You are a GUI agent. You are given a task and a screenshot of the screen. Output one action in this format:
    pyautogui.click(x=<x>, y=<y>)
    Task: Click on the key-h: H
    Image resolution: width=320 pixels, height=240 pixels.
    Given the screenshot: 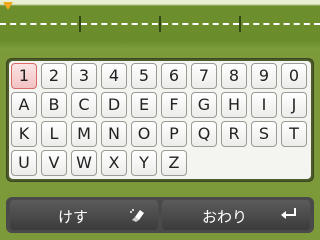 What is the action you would take?
    pyautogui.click(x=234, y=105)
    